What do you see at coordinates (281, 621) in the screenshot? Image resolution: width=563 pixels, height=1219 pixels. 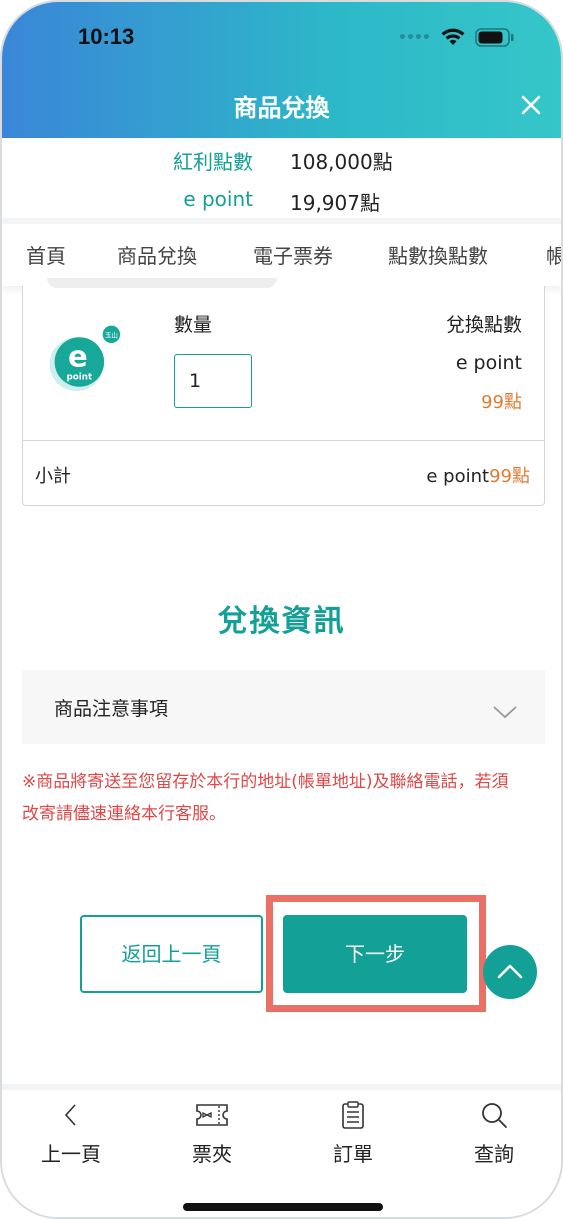 I see `redeem-info-title: 兌換資訊` at bounding box center [281, 621].